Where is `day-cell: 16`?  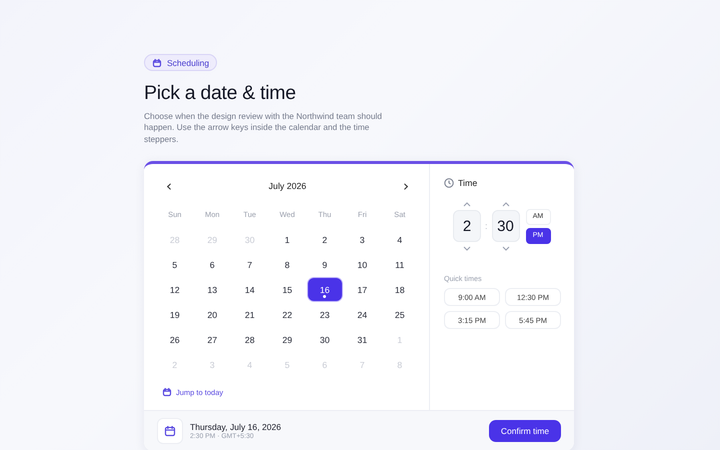
day-cell: 16 is located at coordinates (325, 289).